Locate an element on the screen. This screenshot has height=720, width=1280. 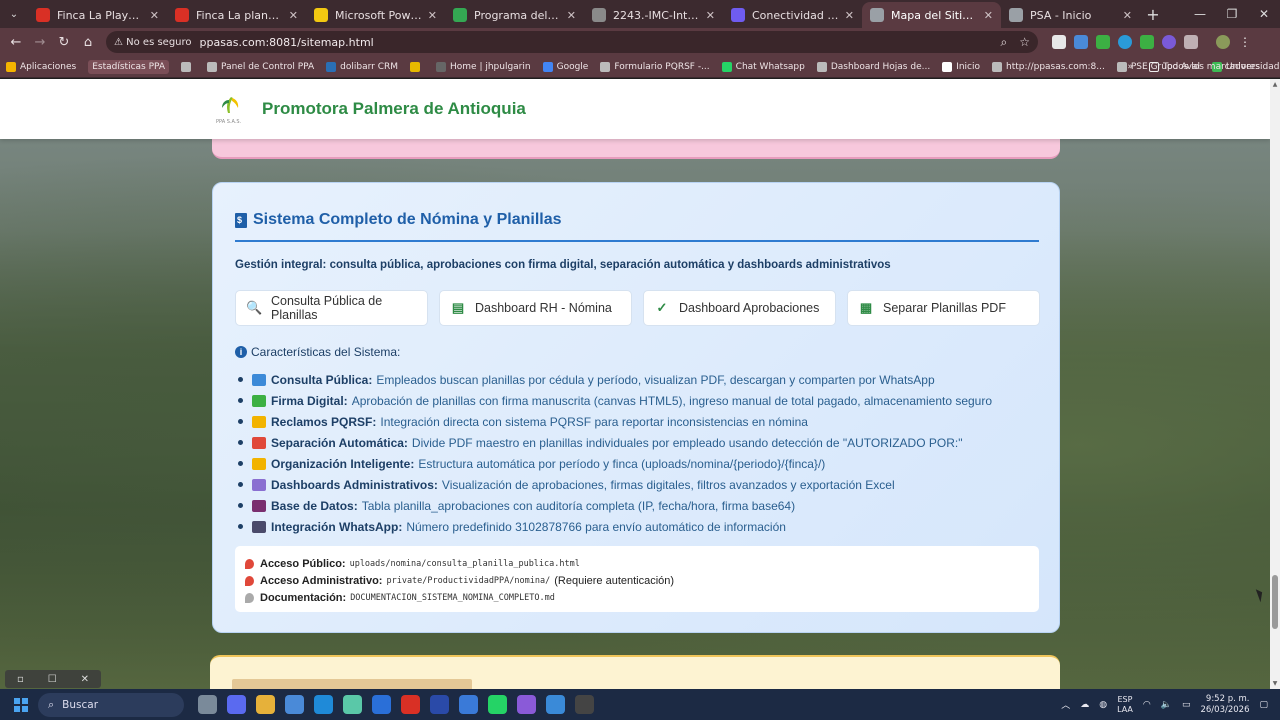
bookmark-item: Home | jhpulgarin is located at coordinates (483, 66).